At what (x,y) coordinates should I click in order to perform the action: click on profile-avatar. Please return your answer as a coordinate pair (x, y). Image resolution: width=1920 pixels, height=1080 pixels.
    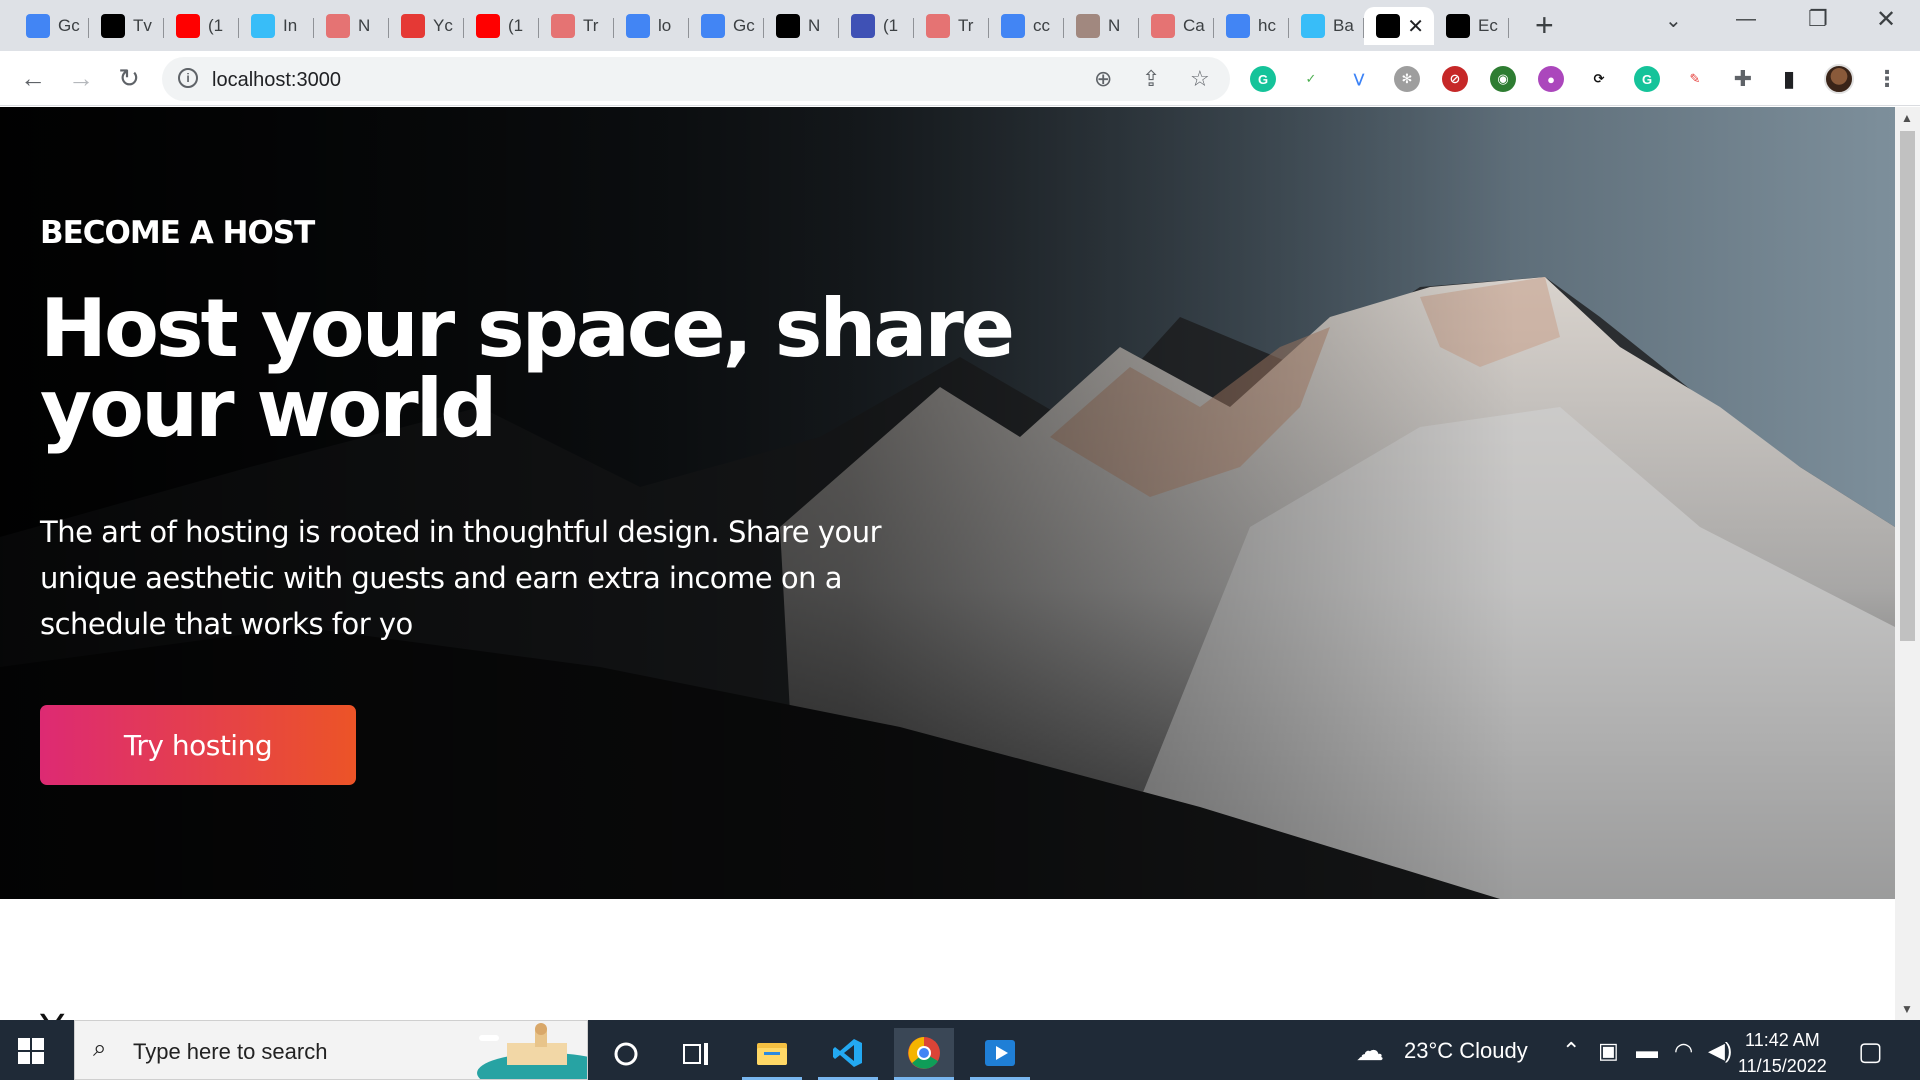
    Looking at the image, I should click on (1839, 79).